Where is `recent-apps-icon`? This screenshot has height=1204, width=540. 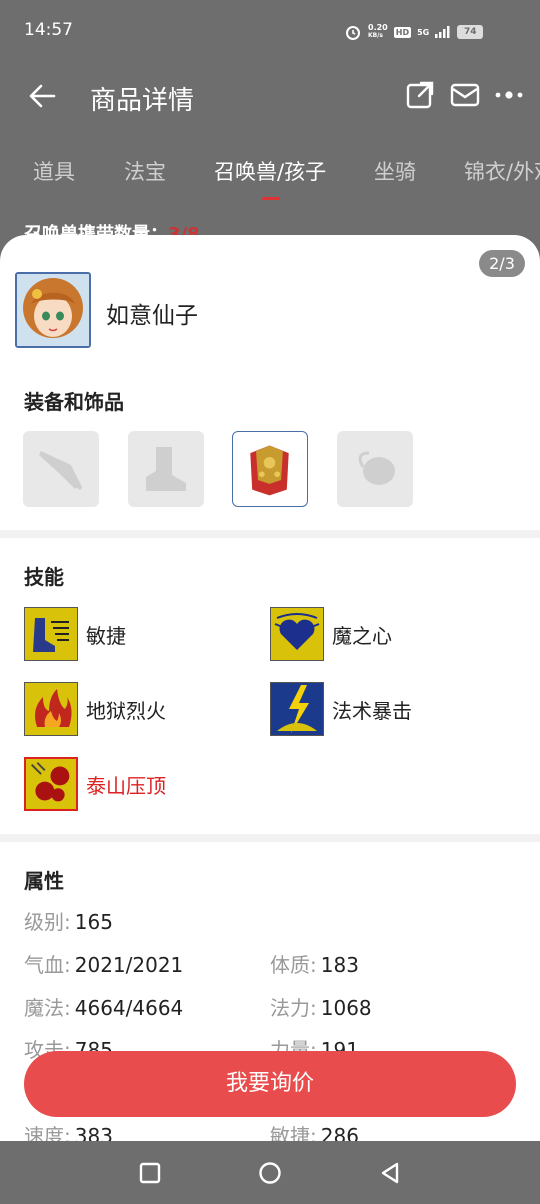 recent-apps-icon is located at coordinates (150, 1173).